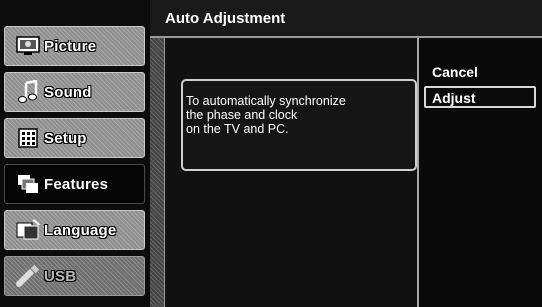 The image size is (542, 307). I want to click on info-line: the phase and clock, so click(242, 115).